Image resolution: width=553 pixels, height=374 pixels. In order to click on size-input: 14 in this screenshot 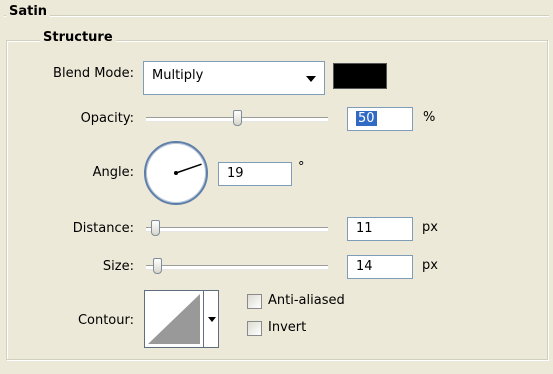, I will do `click(380, 267)`.